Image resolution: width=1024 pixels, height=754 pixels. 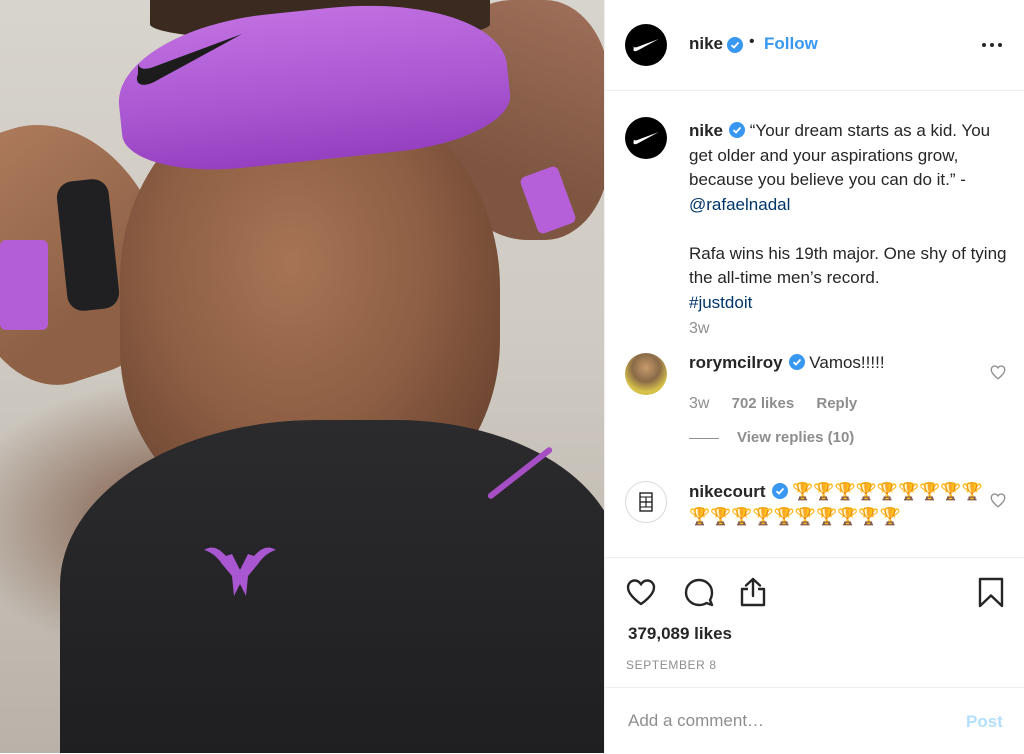 I want to click on caption-avatar, so click(x=646, y=138).